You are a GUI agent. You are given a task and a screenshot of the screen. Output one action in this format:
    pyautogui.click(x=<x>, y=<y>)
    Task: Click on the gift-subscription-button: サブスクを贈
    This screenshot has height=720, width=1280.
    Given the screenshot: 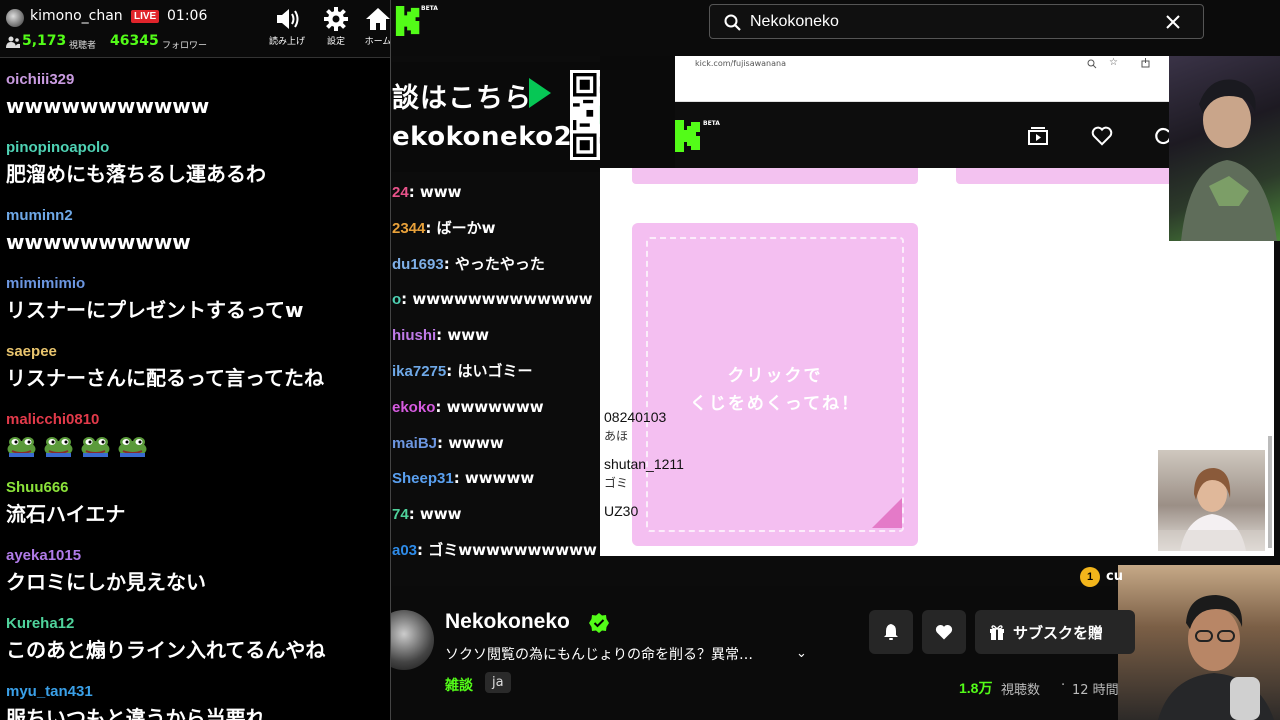 What is the action you would take?
    pyautogui.click(x=1055, y=632)
    